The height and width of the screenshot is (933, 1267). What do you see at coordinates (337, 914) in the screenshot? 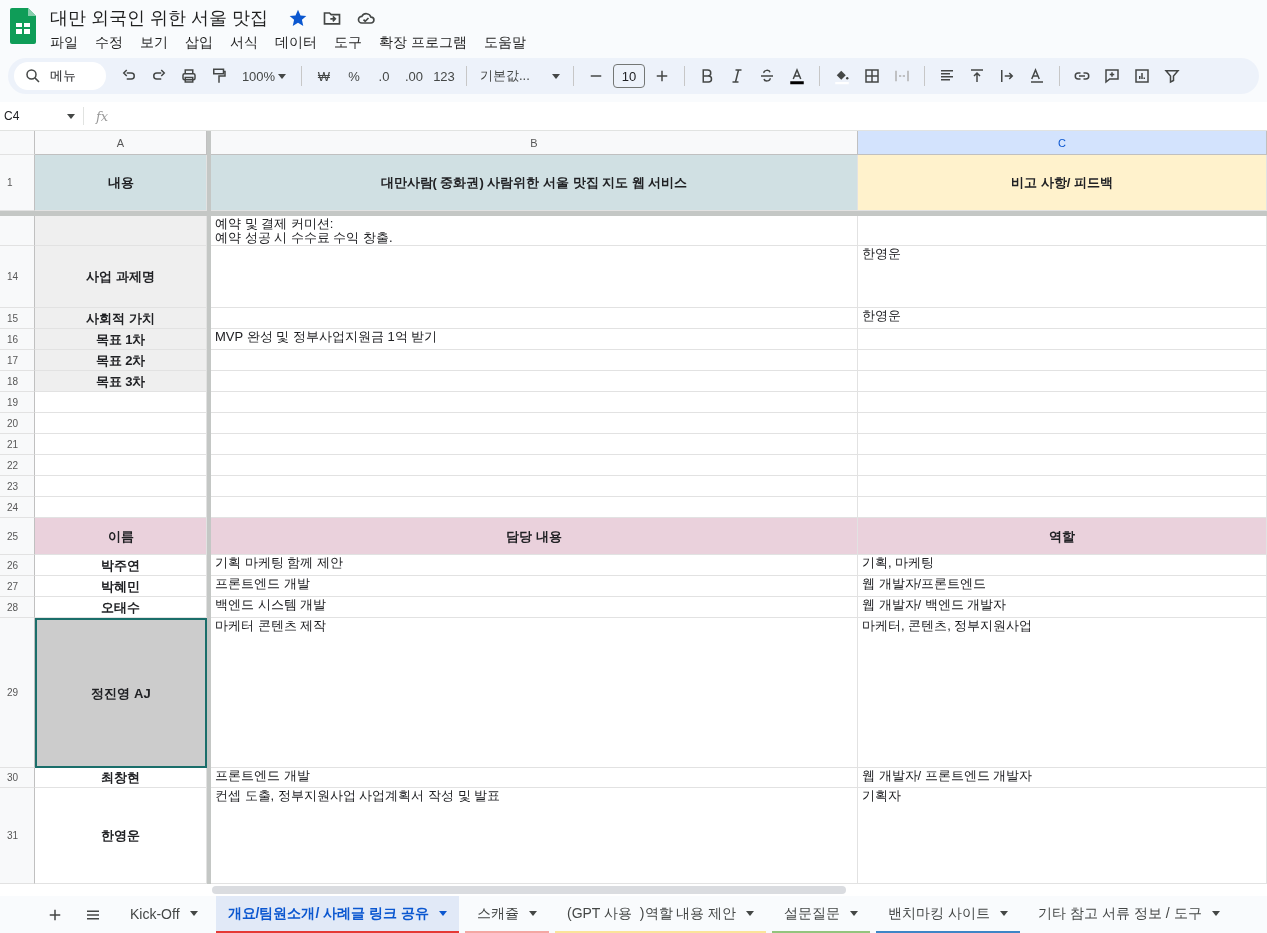
I see `sheet-tab: 개요/팀원소개/ 사례글 링크 공유` at bounding box center [337, 914].